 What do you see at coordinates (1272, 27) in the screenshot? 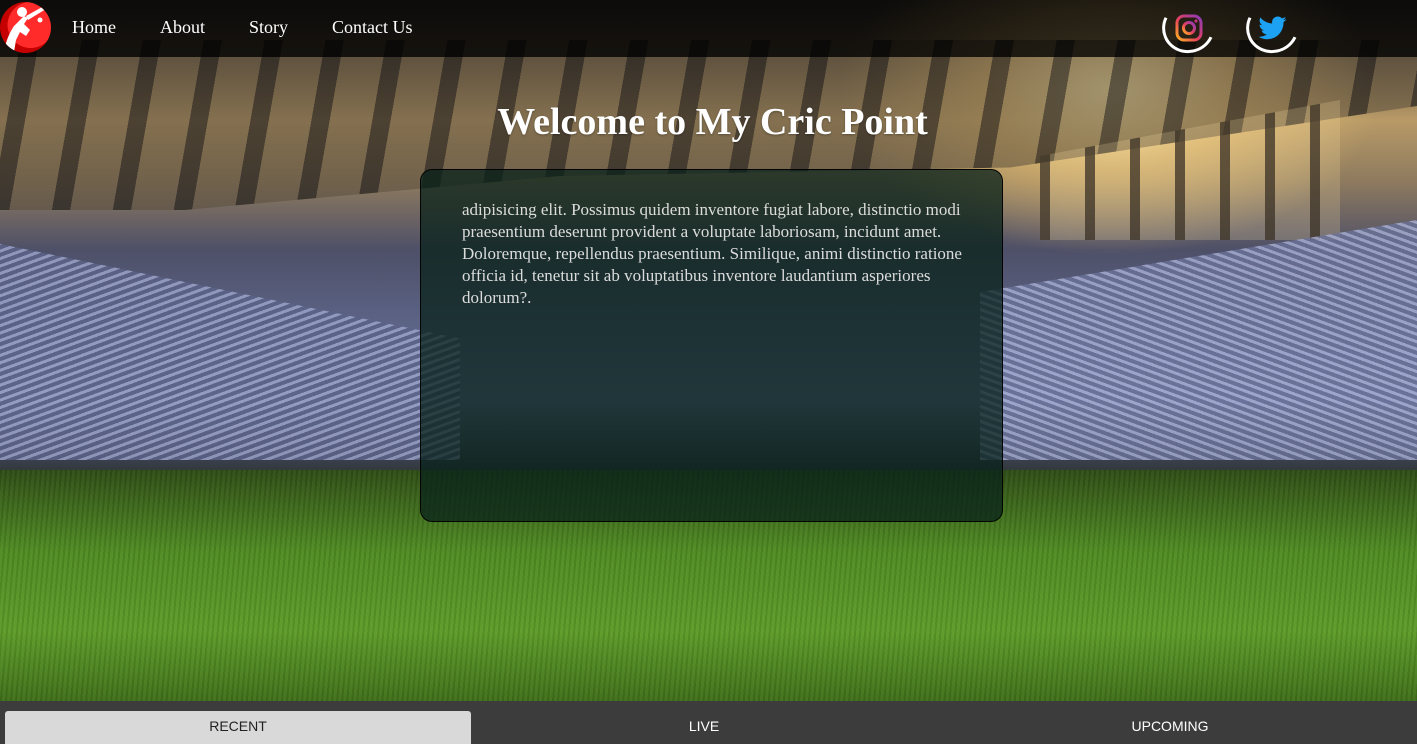
I see `twitter-icon` at bounding box center [1272, 27].